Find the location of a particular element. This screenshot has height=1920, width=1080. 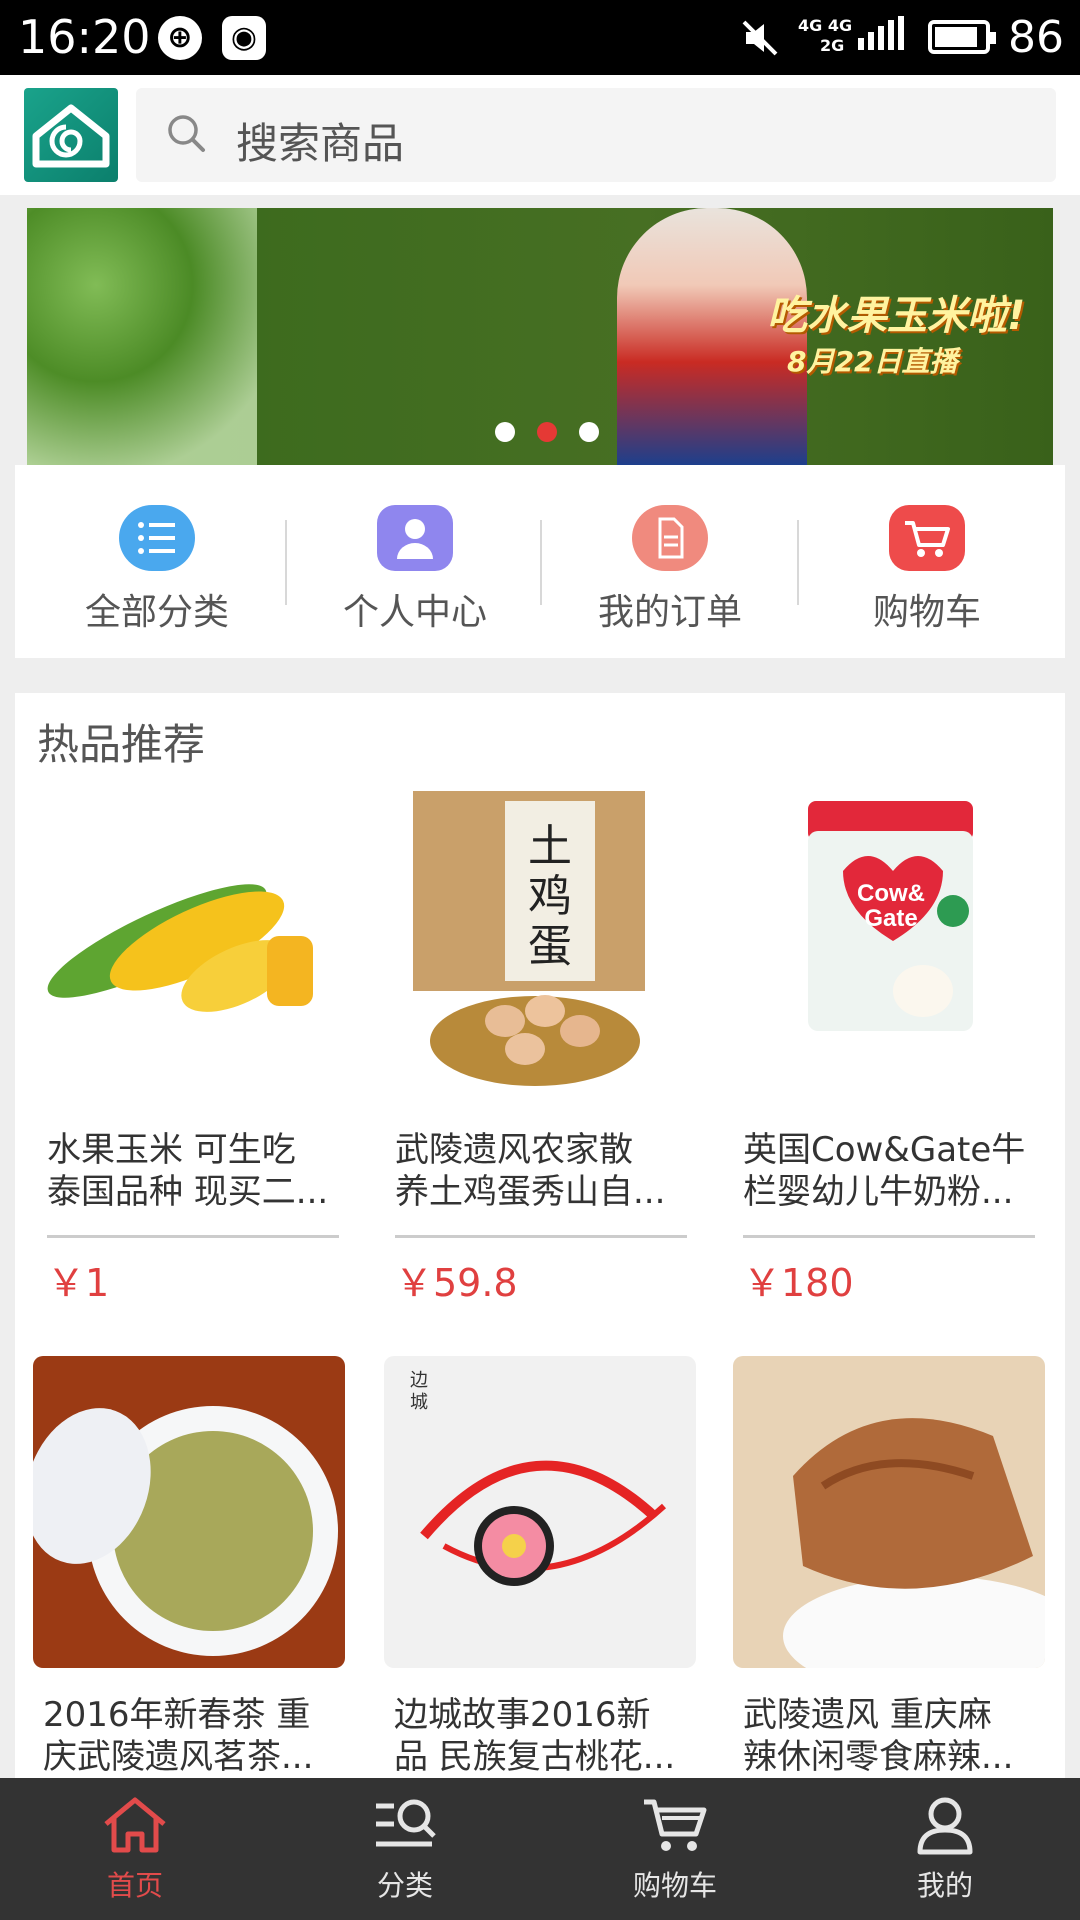

product-card: Cow& Gate 英国Cow&Gate牛 栏婴幼儿牛奶粉... ￥180 is located at coordinates (889, 1049).